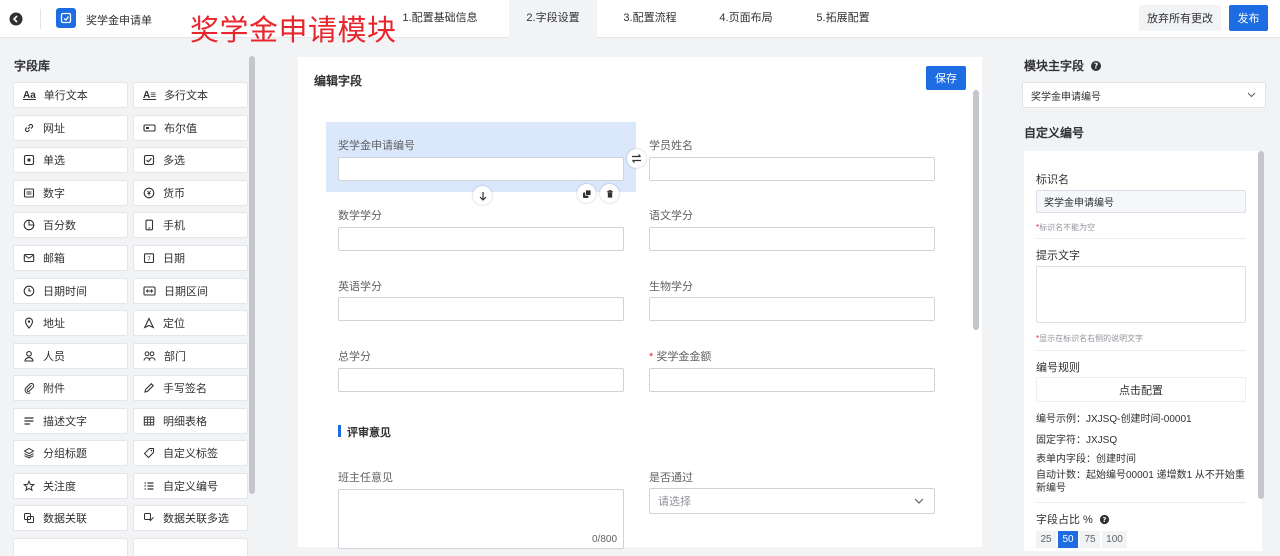 This screenshot has width=1280, height=556. Describe the element at coordinates (671, 146) in the screenshot. I see `field-label-student-name: 学员姓名` at that location.